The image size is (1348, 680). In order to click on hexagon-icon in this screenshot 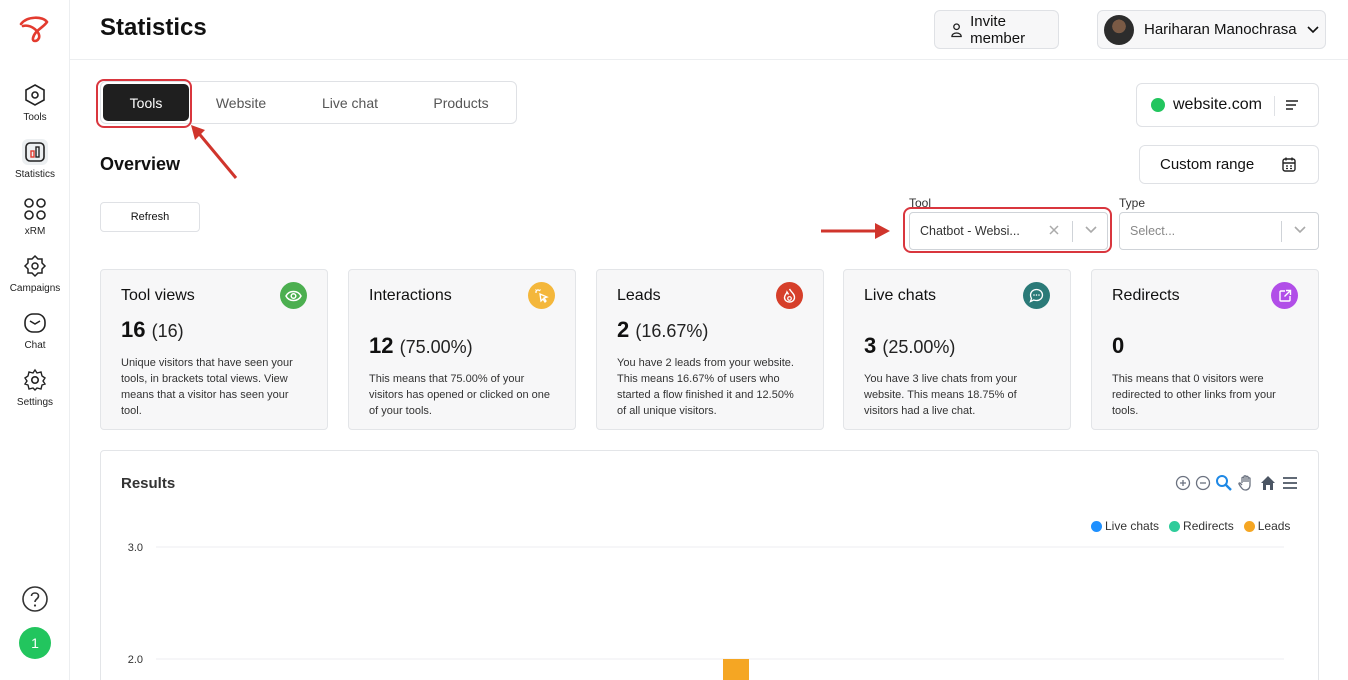, I will do `click(35, 95)`.